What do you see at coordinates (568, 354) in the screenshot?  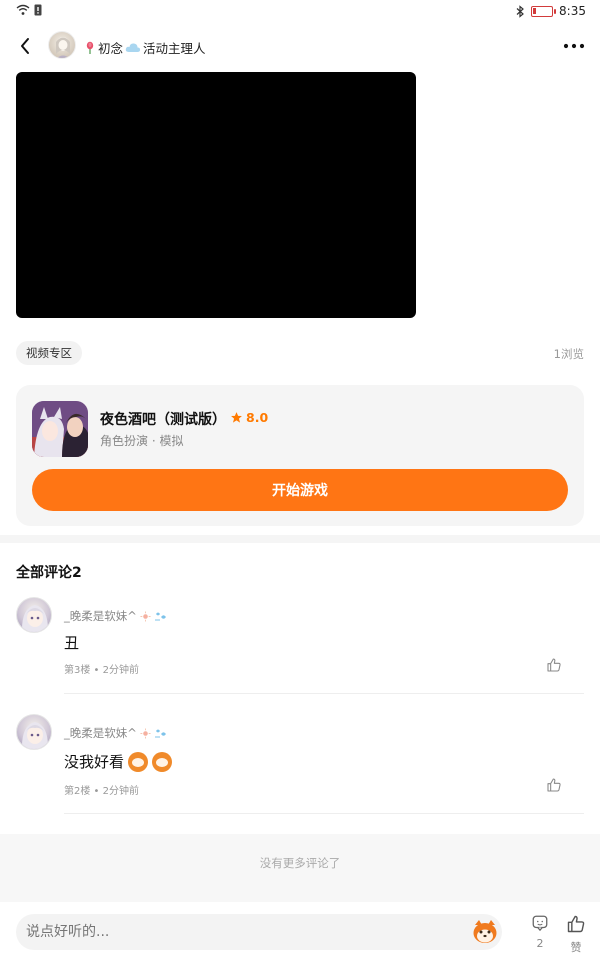 I see `view-count: 1浏览` at bounding box center [568, 354].